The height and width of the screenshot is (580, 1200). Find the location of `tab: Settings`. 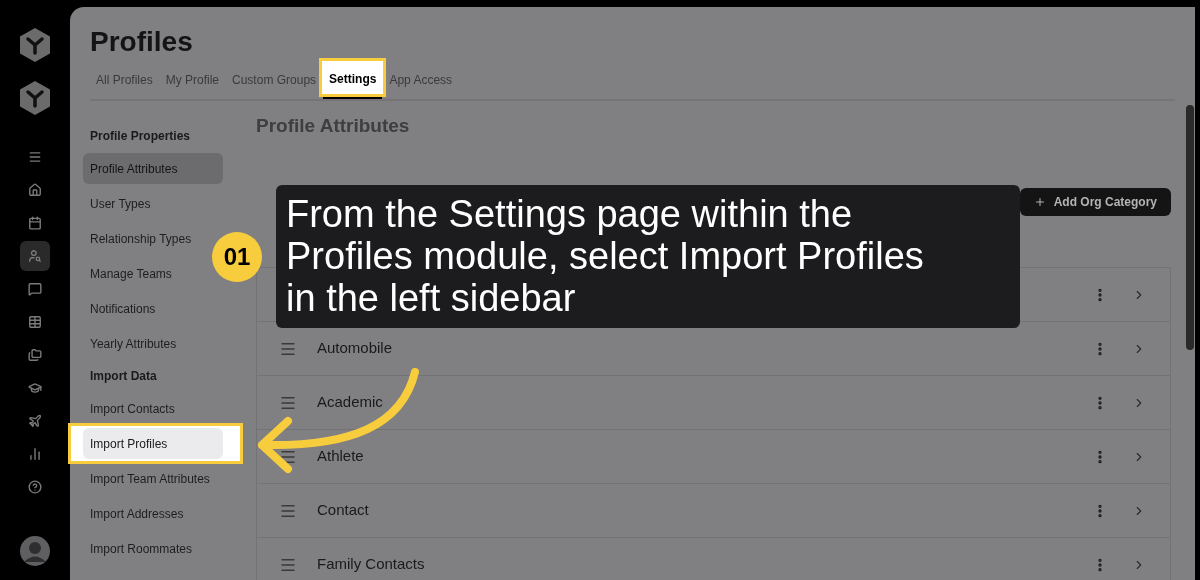

tab: Settings is located at coordinates (353, 80).